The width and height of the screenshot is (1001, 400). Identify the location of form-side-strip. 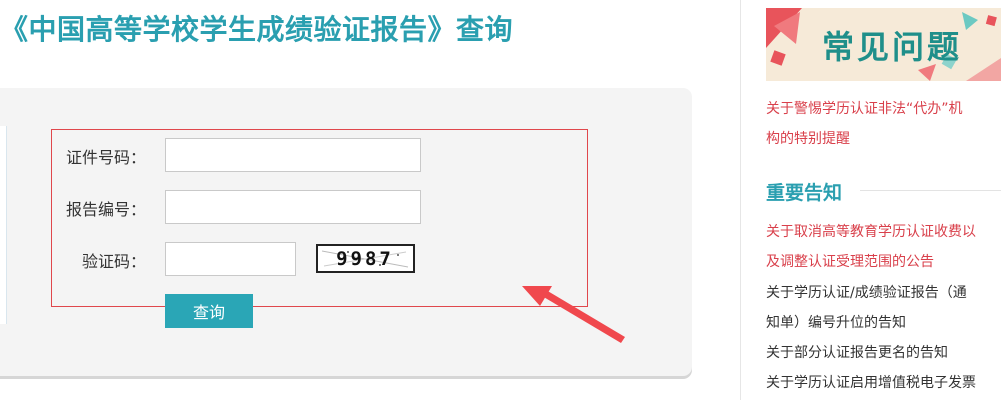
(3, 225).